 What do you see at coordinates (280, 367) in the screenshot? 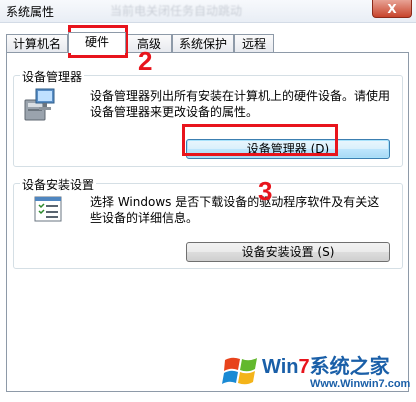
I see `watermark-brand-win: Win` at bounding box center [280, 367].